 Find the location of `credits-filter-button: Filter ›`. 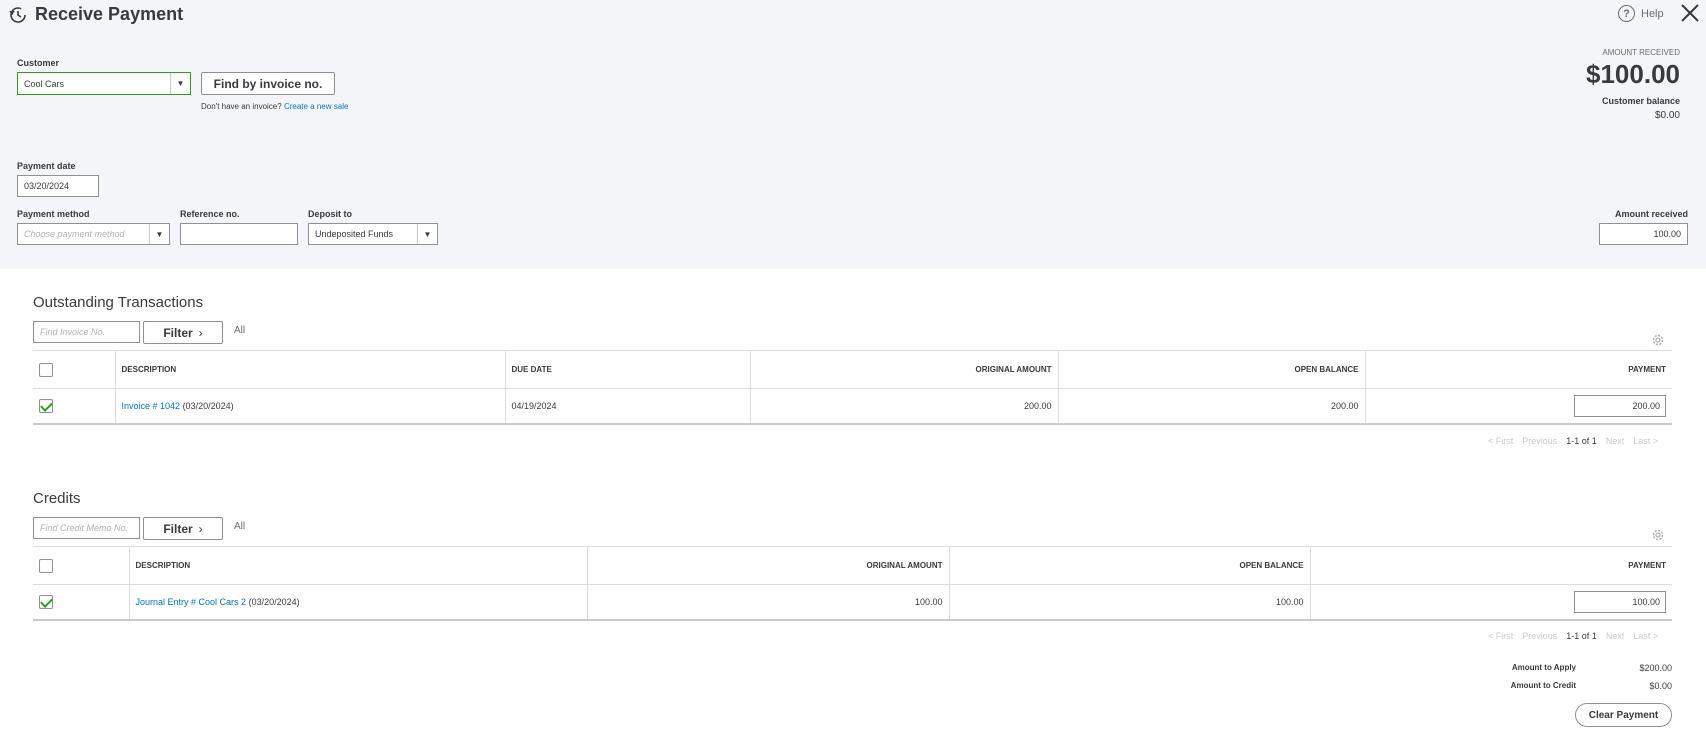

credits-filter-button: Filter › is located at coordinates (183, 528).